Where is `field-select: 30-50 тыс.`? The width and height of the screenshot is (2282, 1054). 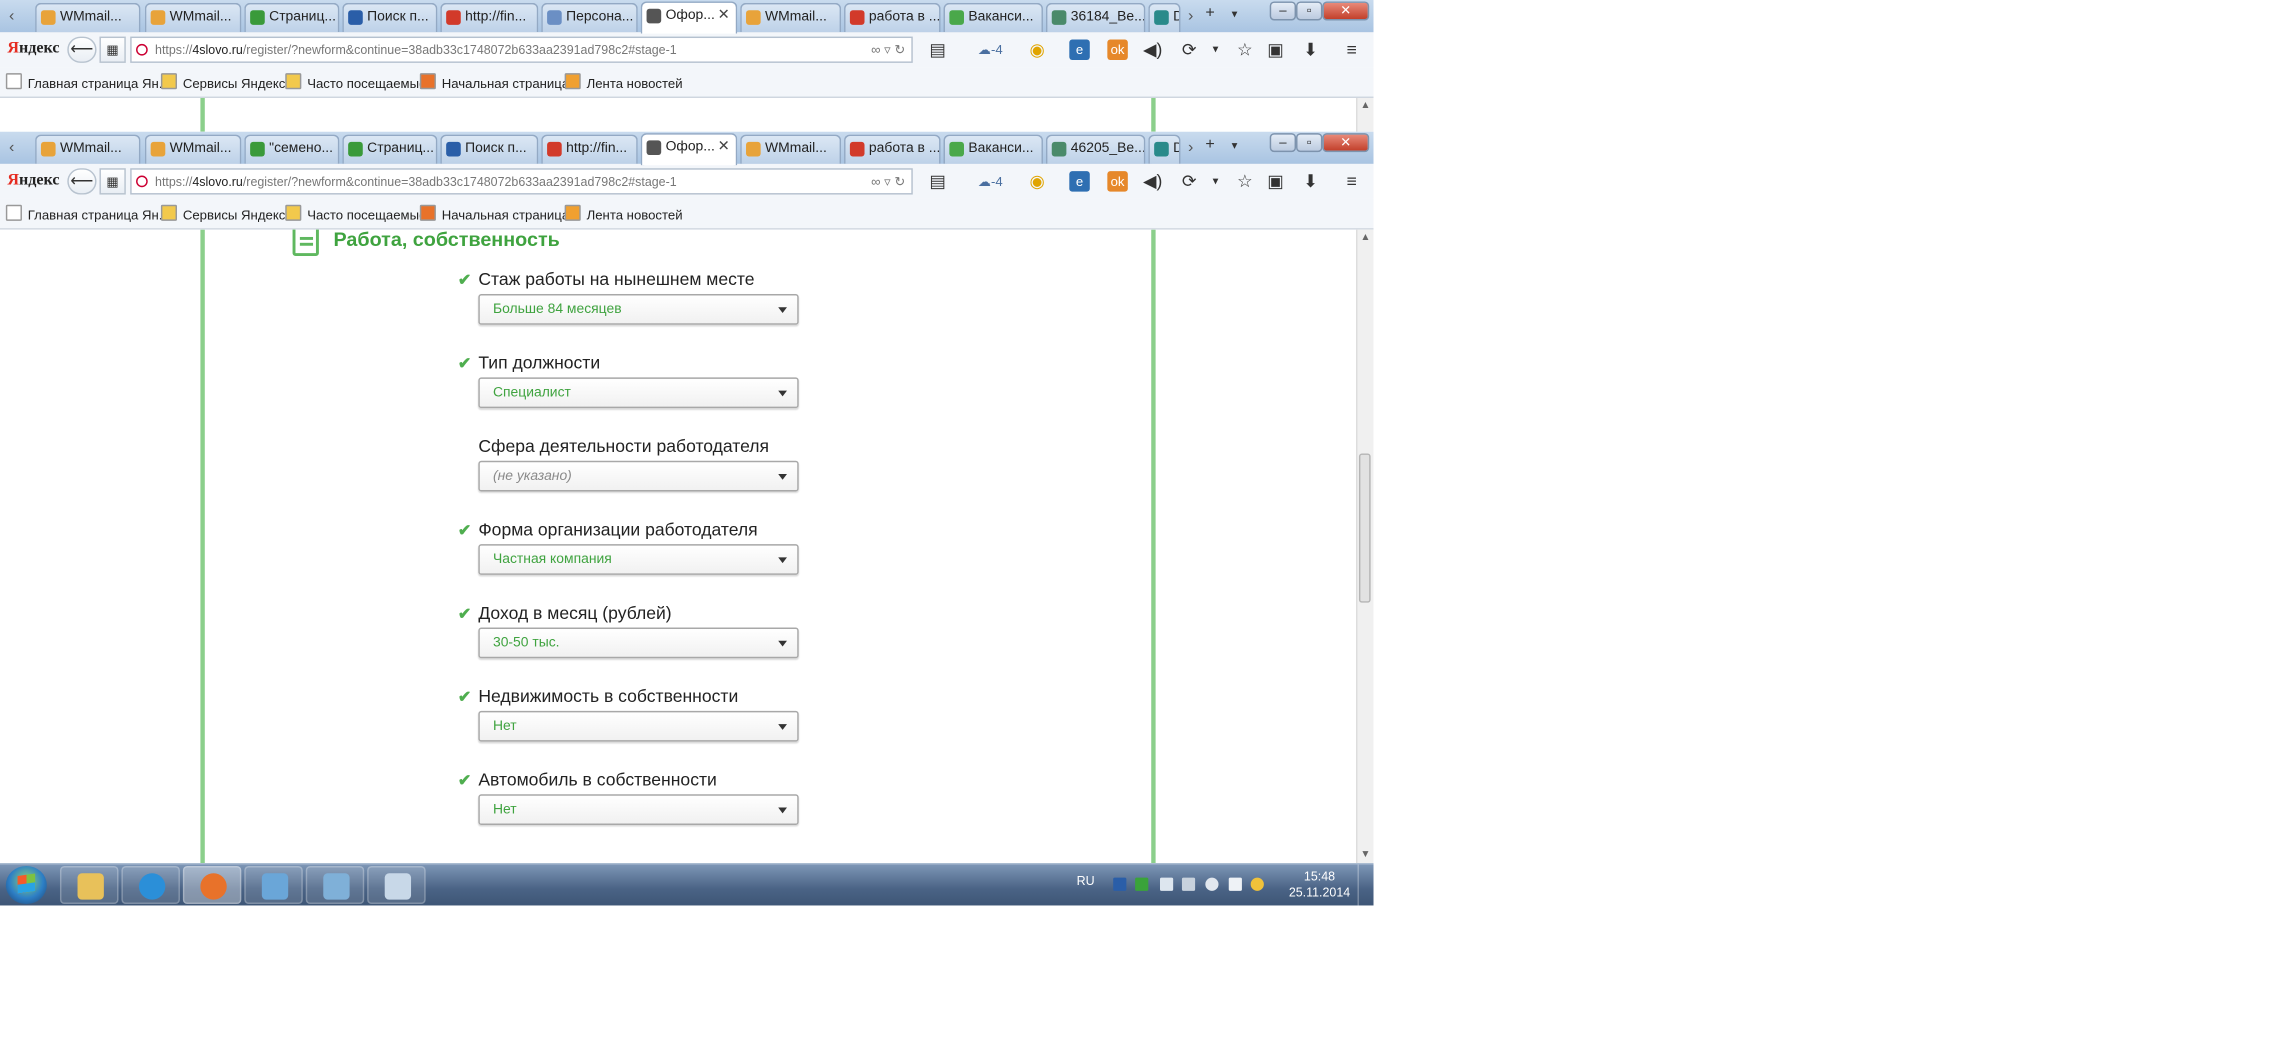
field-select: 30-50 тыс. is located at coordinates (638, 643).